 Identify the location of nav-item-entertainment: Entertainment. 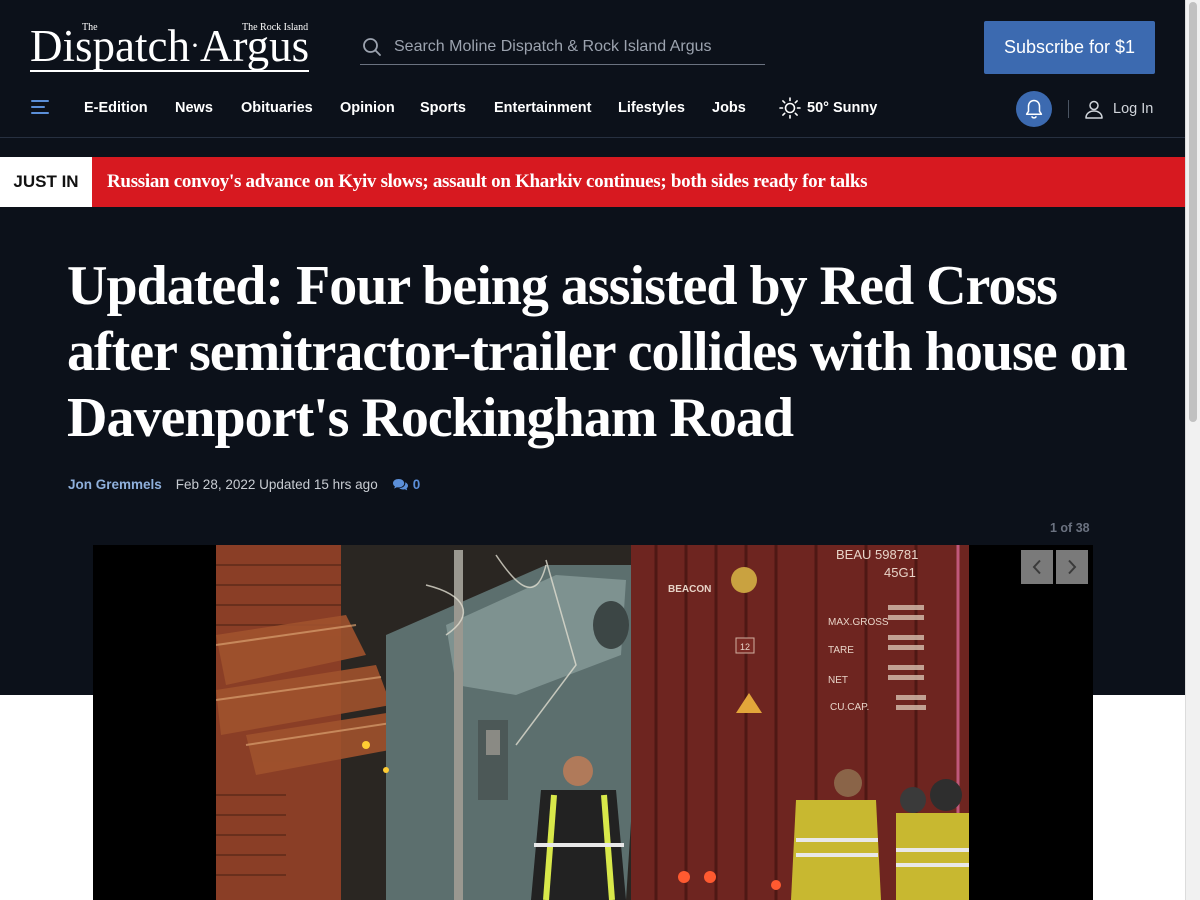
(543, 108).